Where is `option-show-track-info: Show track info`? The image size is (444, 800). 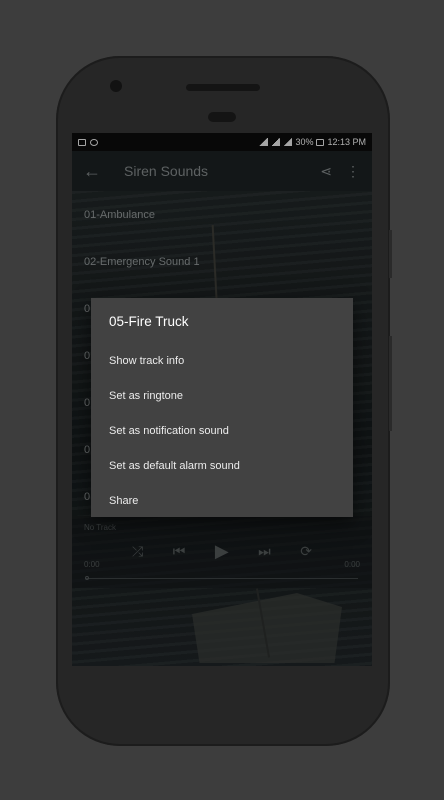 option-show-track-info: Show track info is located at coordinates (222, 360).